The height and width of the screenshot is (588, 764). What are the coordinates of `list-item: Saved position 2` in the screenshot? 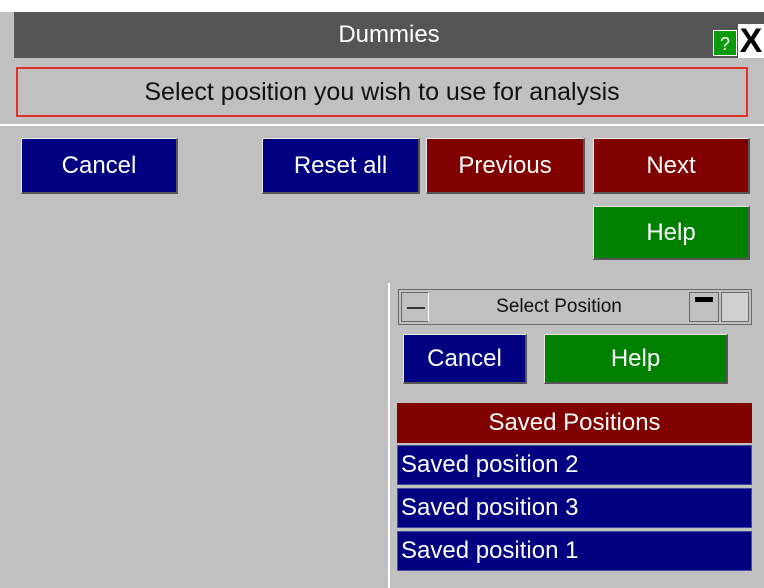 It's located at (574, 465).